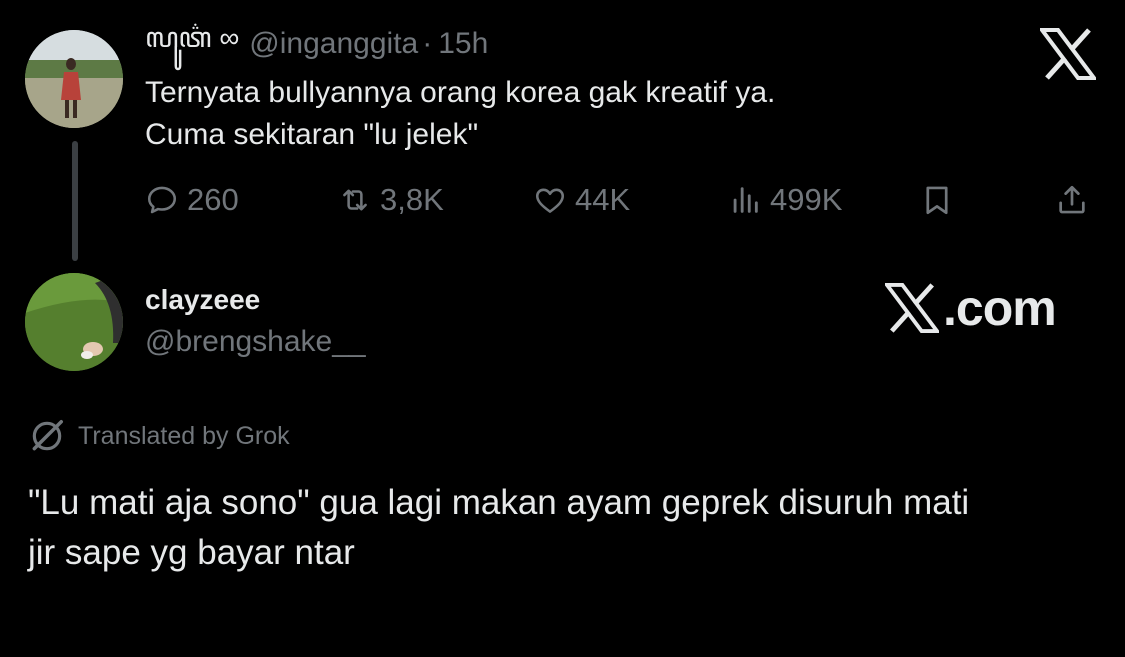 The width and height of the screenshot is (1125, 657). I want to click on translated-label: Translated by Grok, so click(184, 435).